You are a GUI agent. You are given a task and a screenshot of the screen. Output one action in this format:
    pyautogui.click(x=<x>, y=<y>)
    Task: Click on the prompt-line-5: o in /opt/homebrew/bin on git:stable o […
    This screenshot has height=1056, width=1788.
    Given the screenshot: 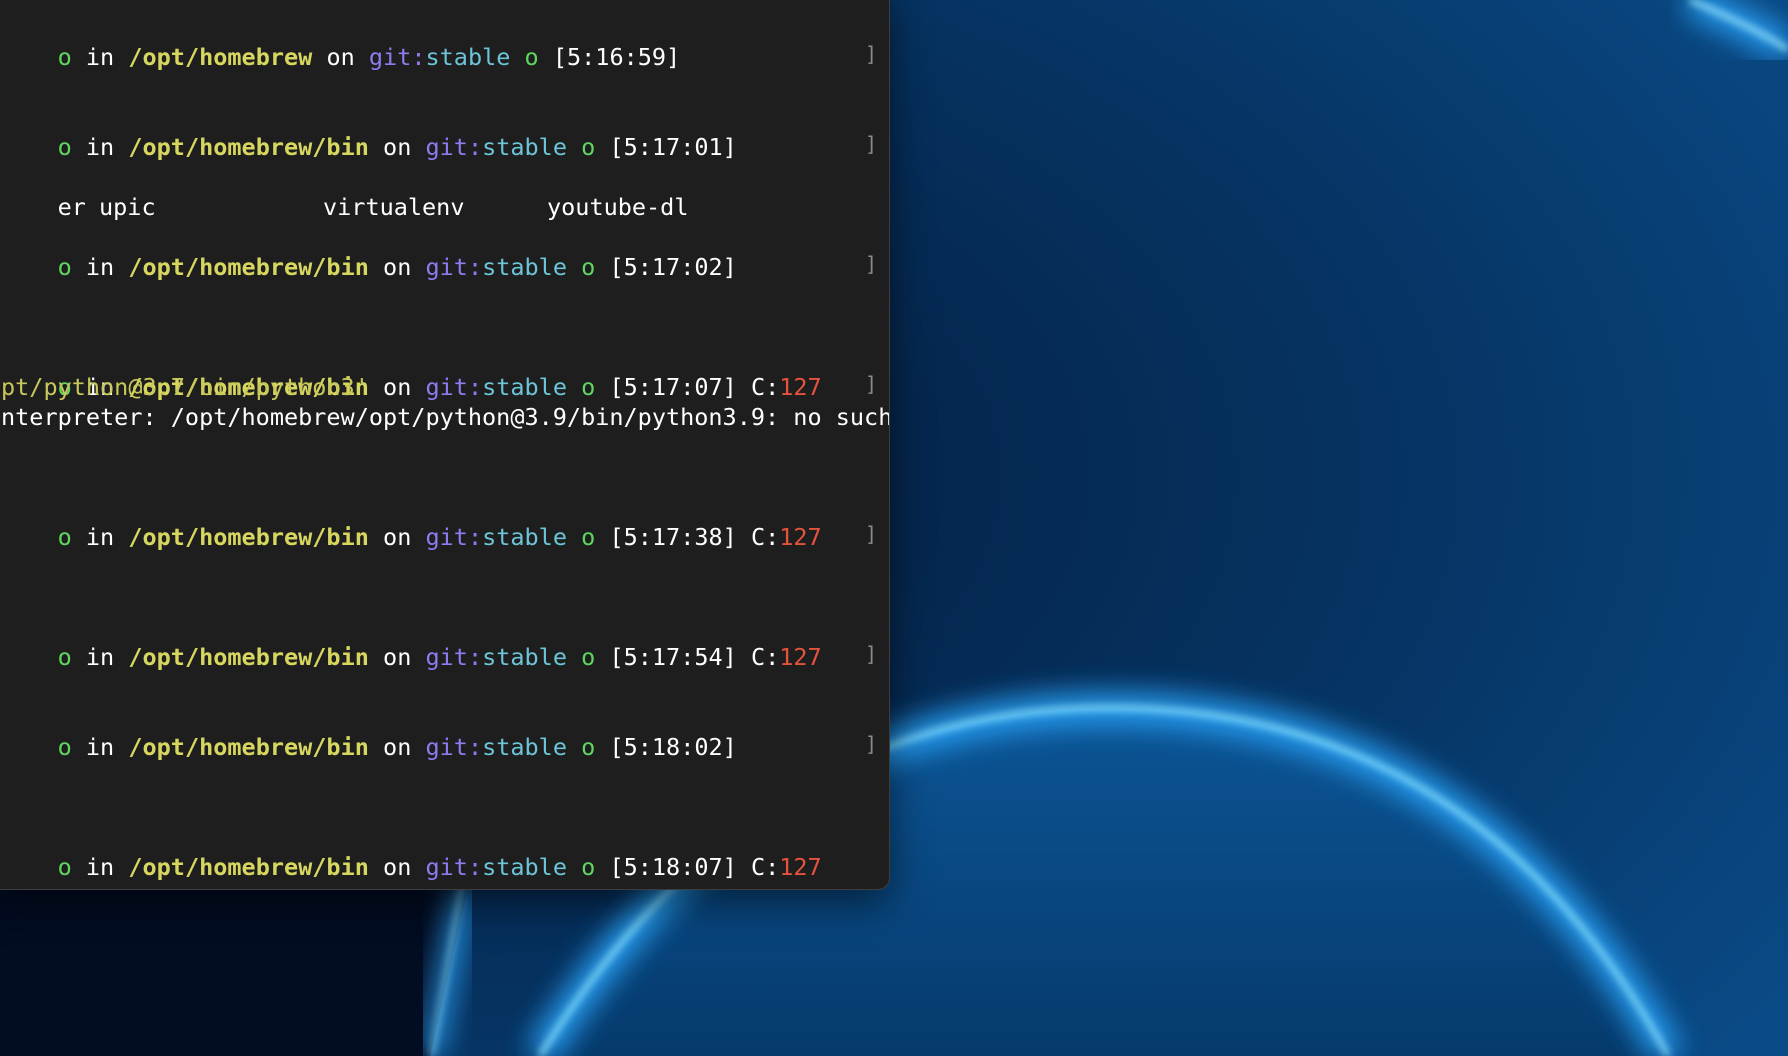 What is the action you would take?
    pyautogui.click(x=411, y=537)
    